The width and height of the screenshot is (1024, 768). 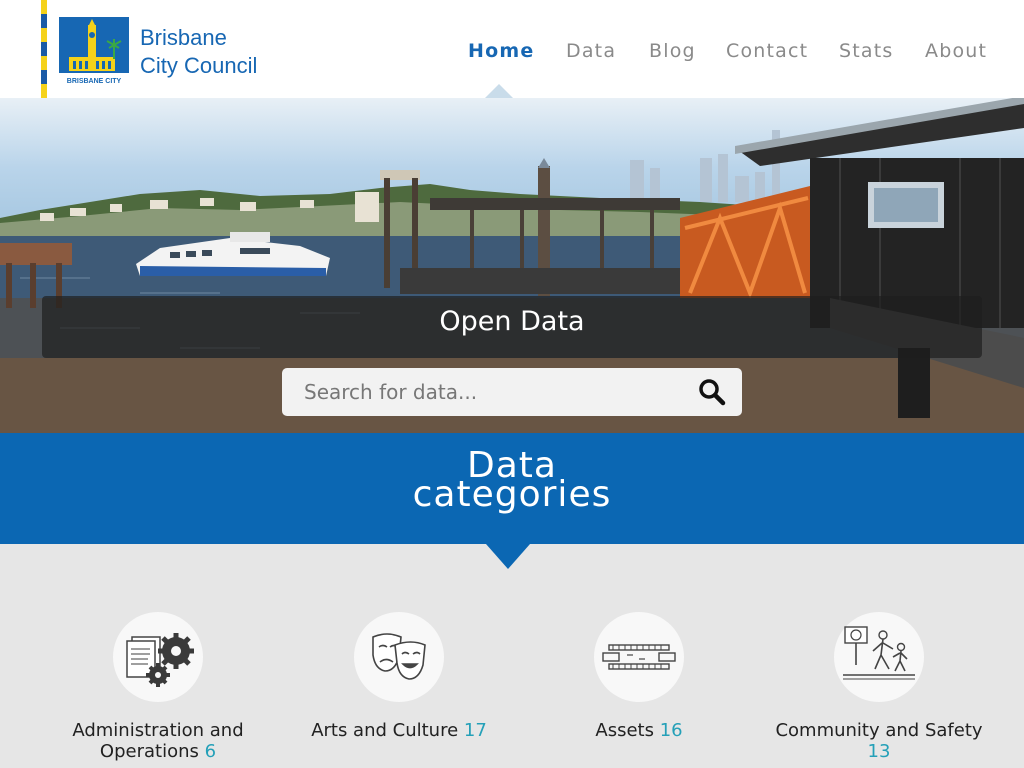 I want to click on category-name: Arts and Culture, so click(x=385, y=730).